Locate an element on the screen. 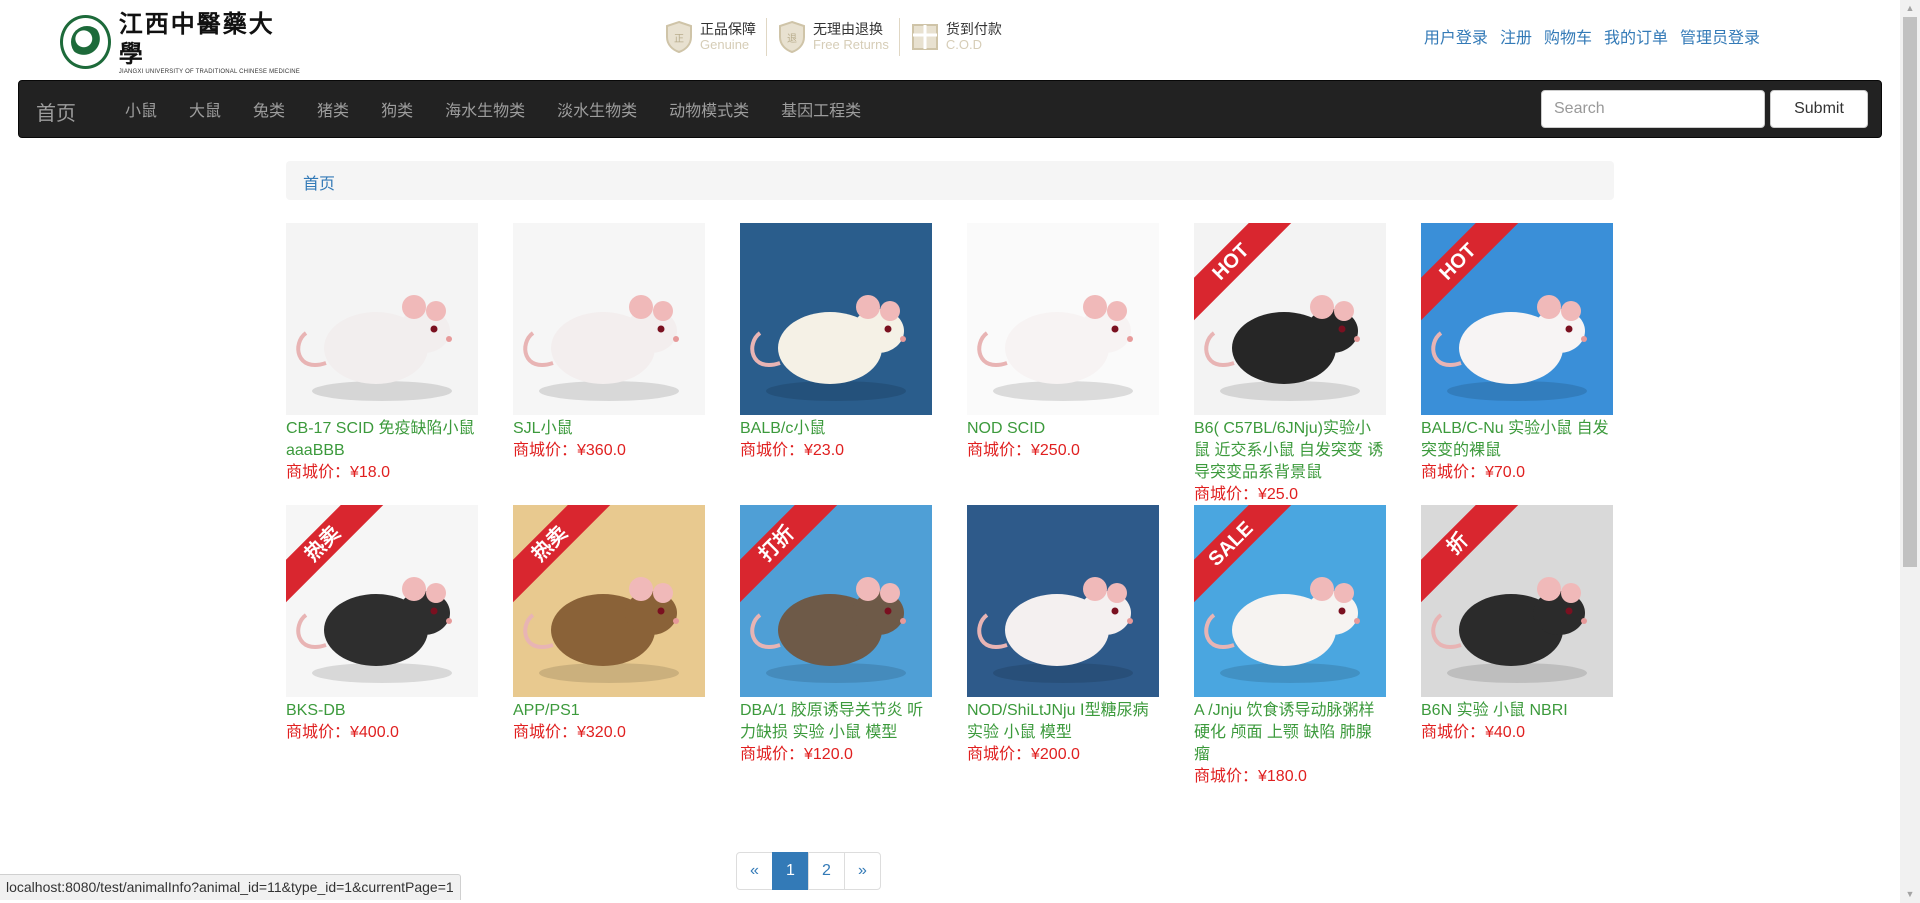 This screenshot has width=1920, height=903. breadcrumb: 首页 is located at coordinates (950, 180).